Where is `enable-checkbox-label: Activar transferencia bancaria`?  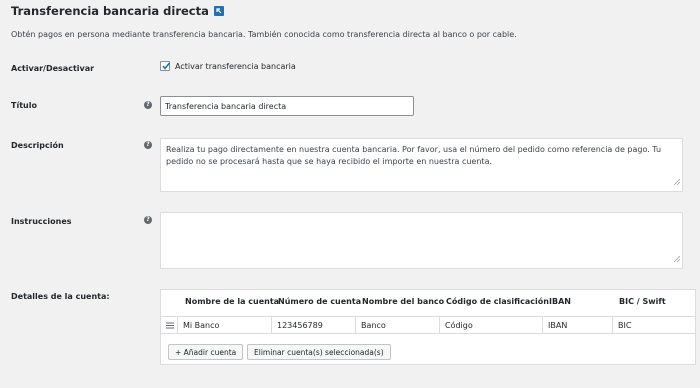 enable-checkbox-label: Activar transferencia bancaria is located at coordinates (235, 66).